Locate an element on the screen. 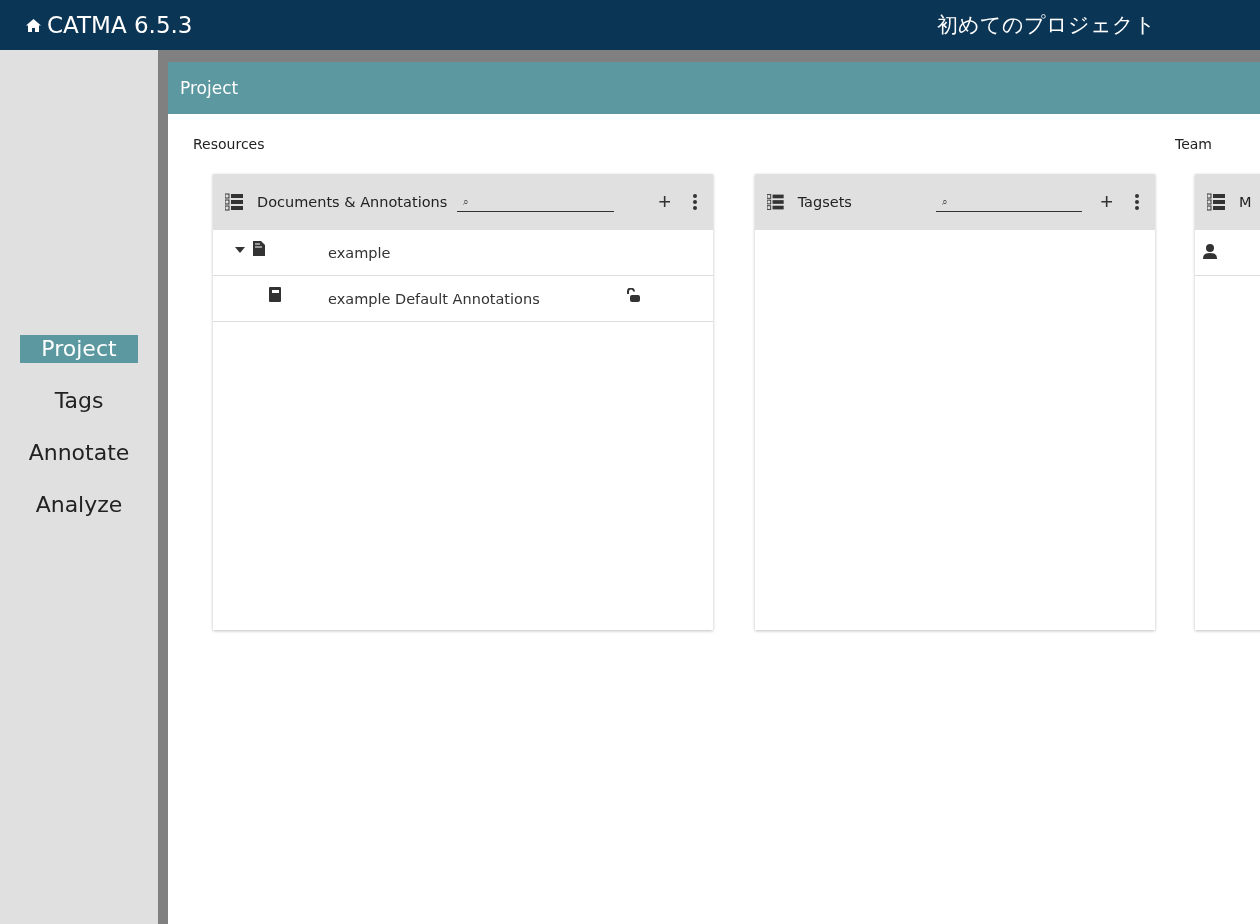  page-title: Project is located at coordinates (714, 88).